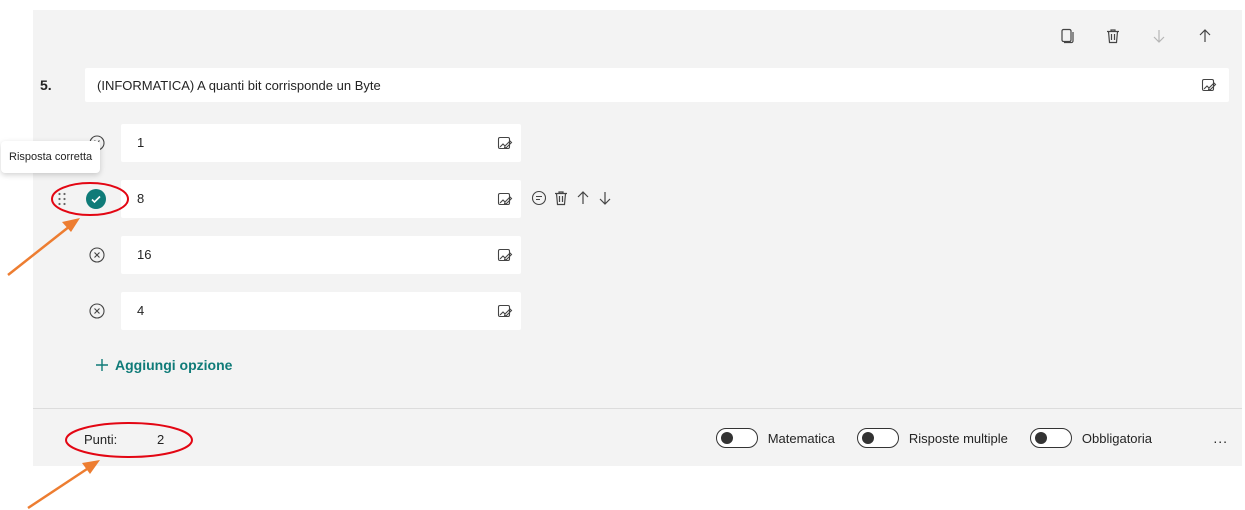 The image size is (1245, 510). Describe the element at coordinates (1116, 438) in the screenshot. I see `required-label: Obbligatoria` at that location.